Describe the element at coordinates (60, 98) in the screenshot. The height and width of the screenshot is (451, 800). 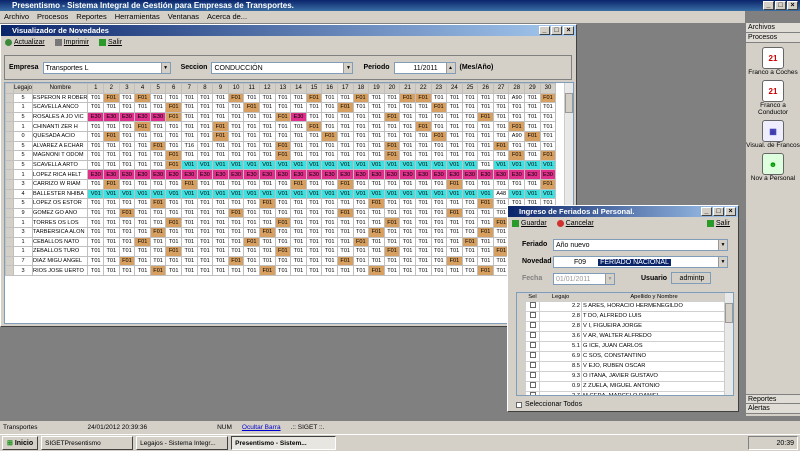
I see `cell-nombre: ESPERON R ROBER` at that location.